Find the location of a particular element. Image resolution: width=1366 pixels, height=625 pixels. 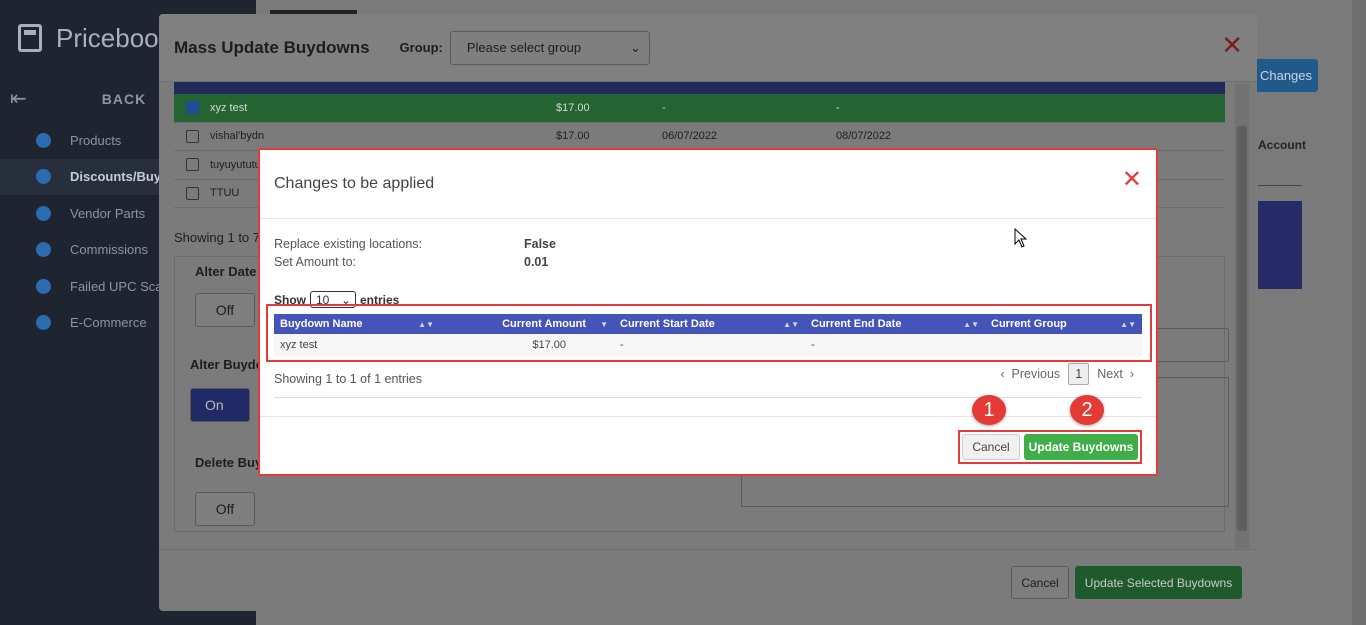

sidebar-item-label: Vendor Parts is located at coordinates (108, 213).